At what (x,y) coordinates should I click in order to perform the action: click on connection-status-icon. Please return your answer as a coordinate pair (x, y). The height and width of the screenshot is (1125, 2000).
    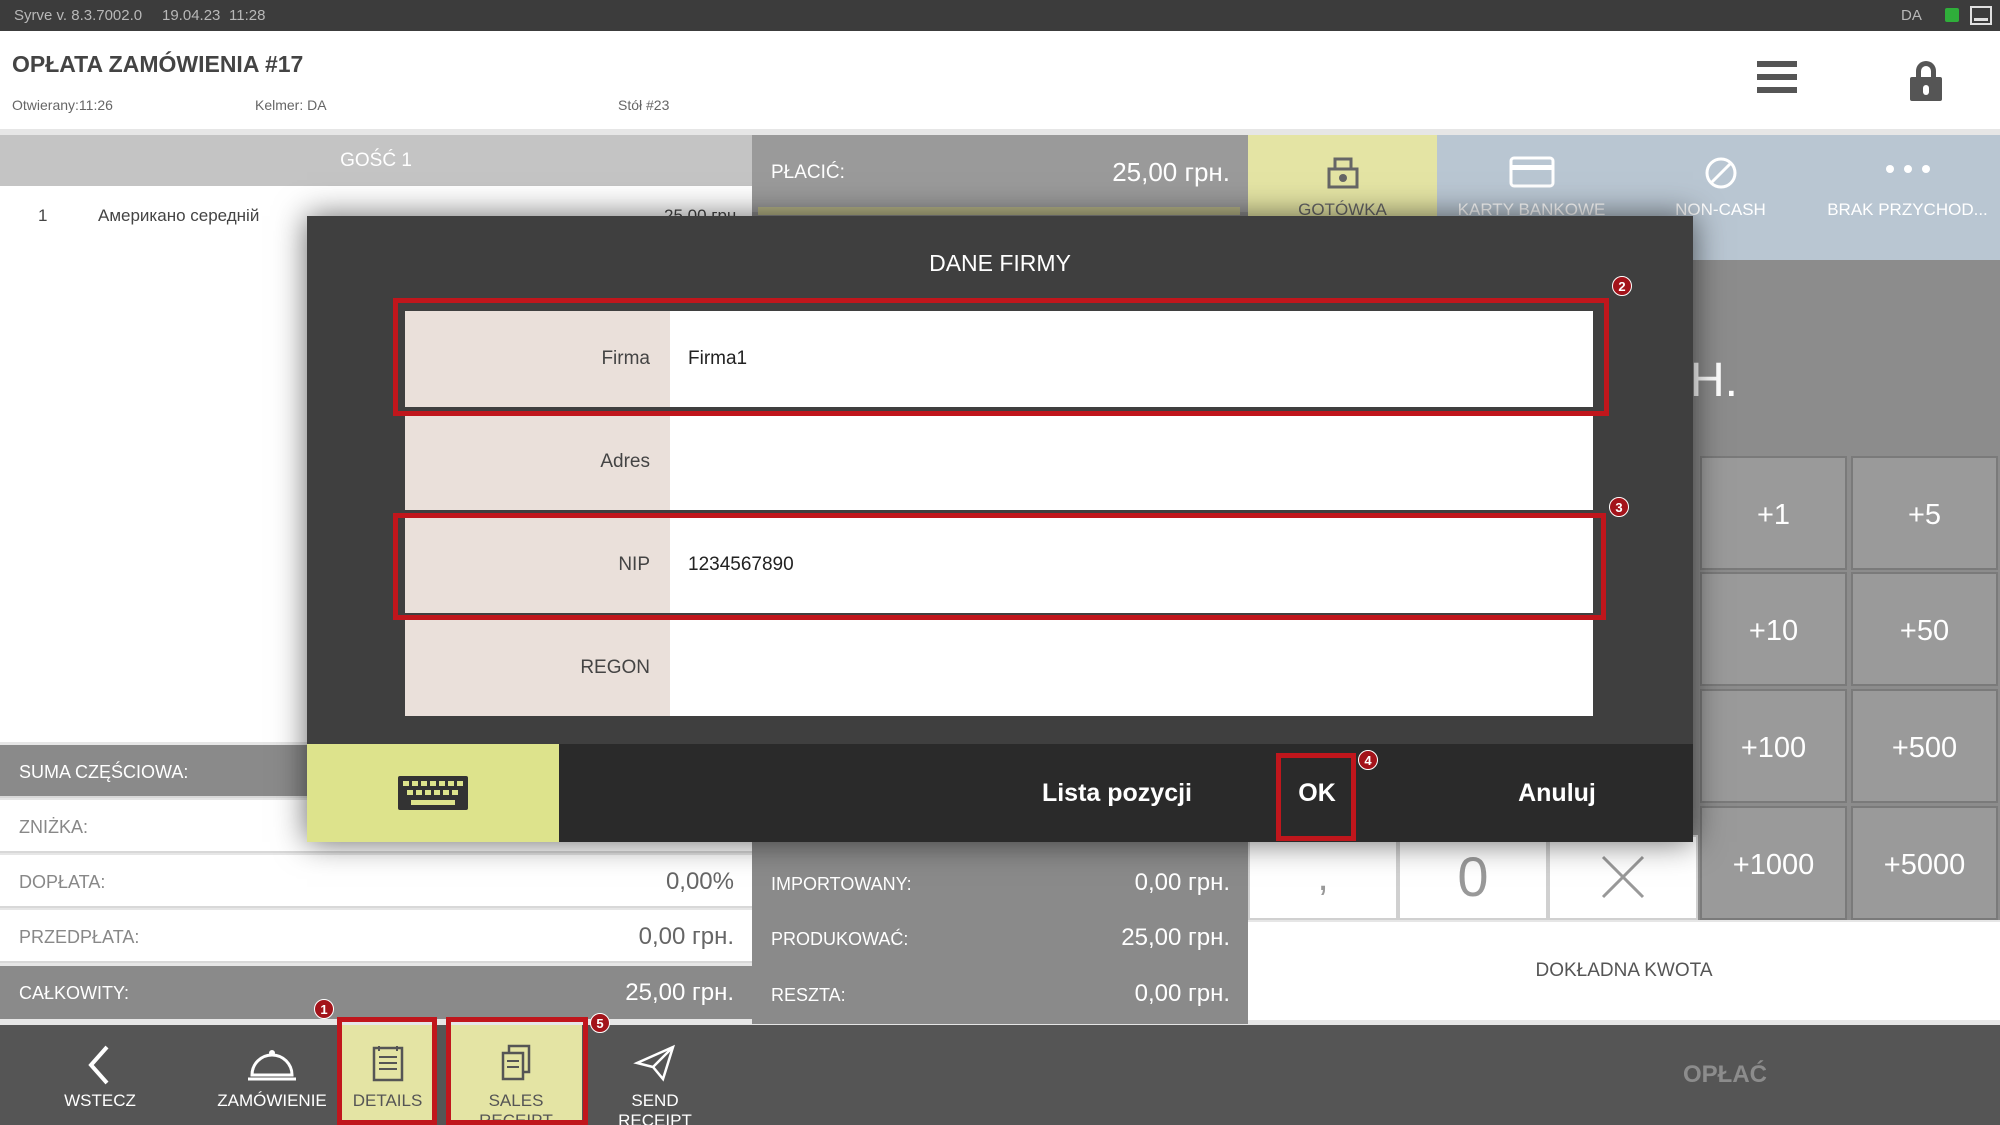
    Looking at the image, I should click on (1952, 15).